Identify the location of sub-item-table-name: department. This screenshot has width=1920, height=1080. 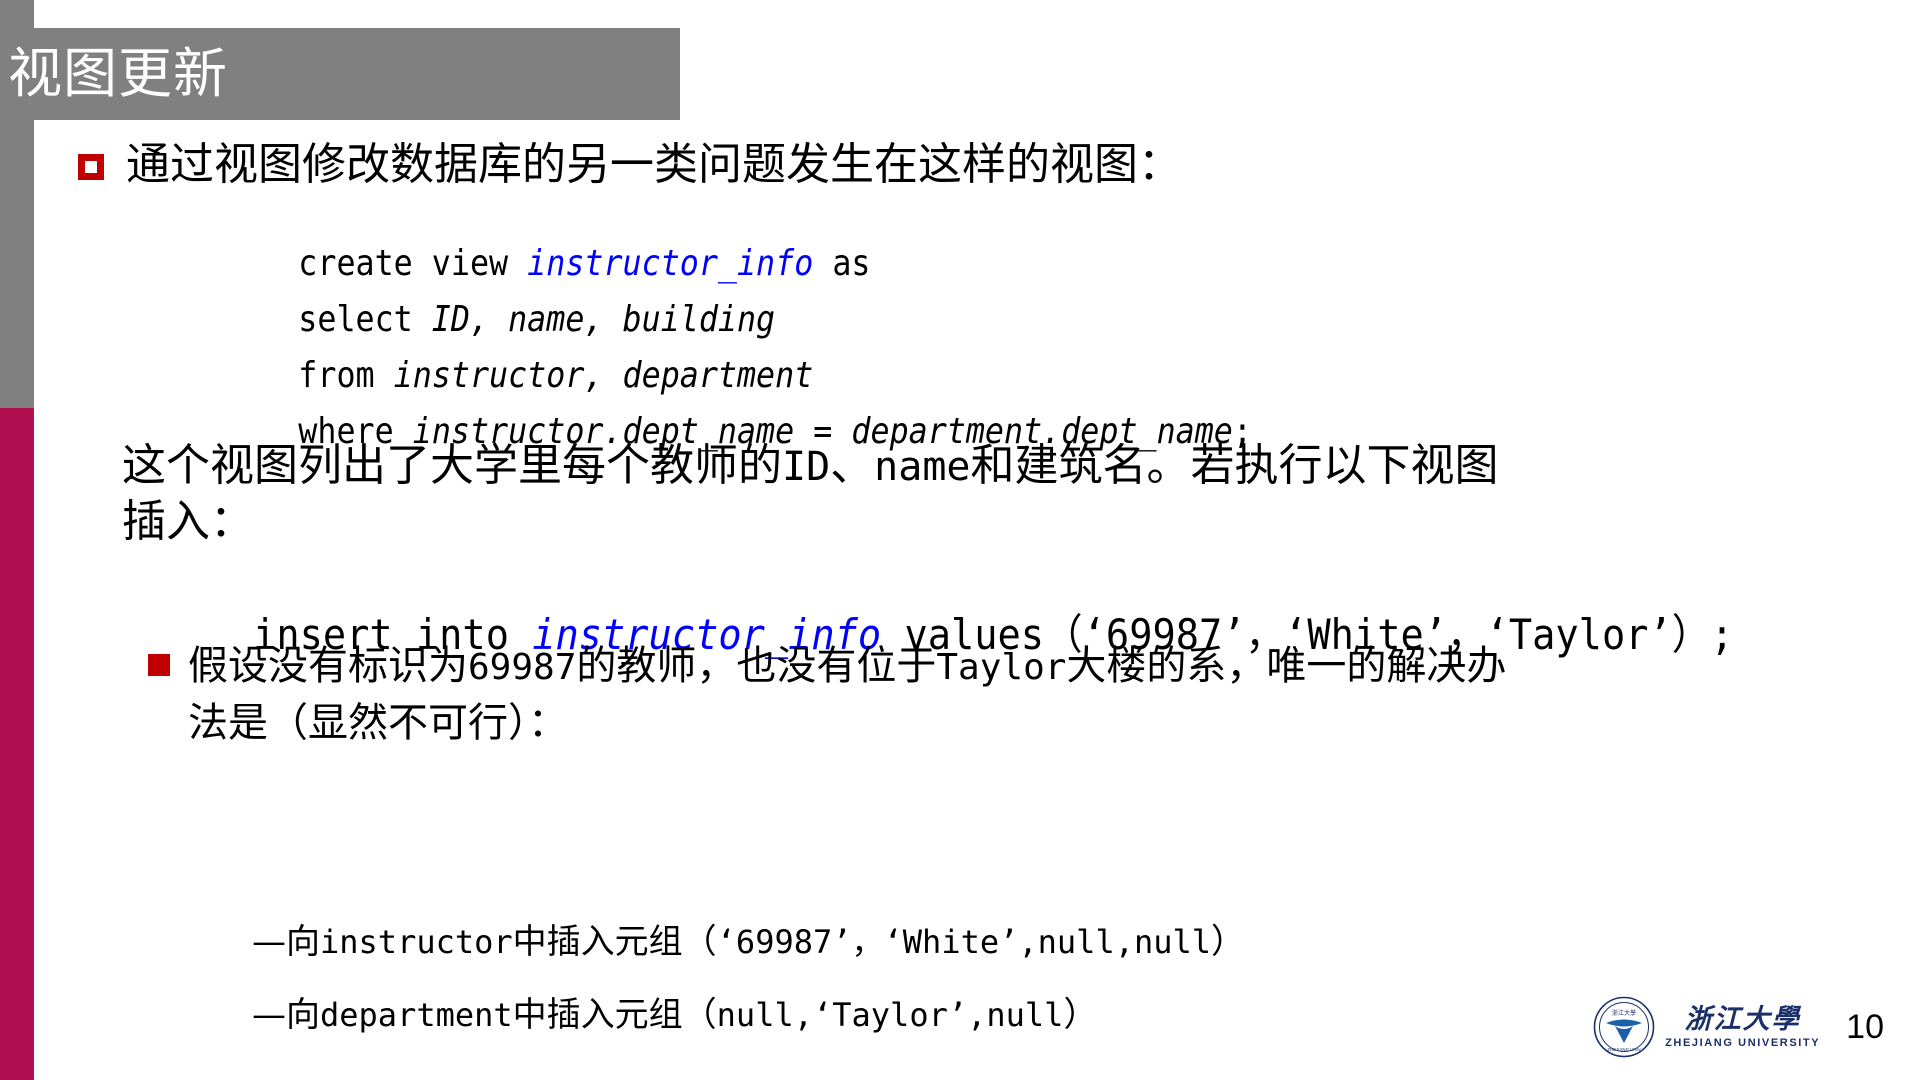
(416, 1015).